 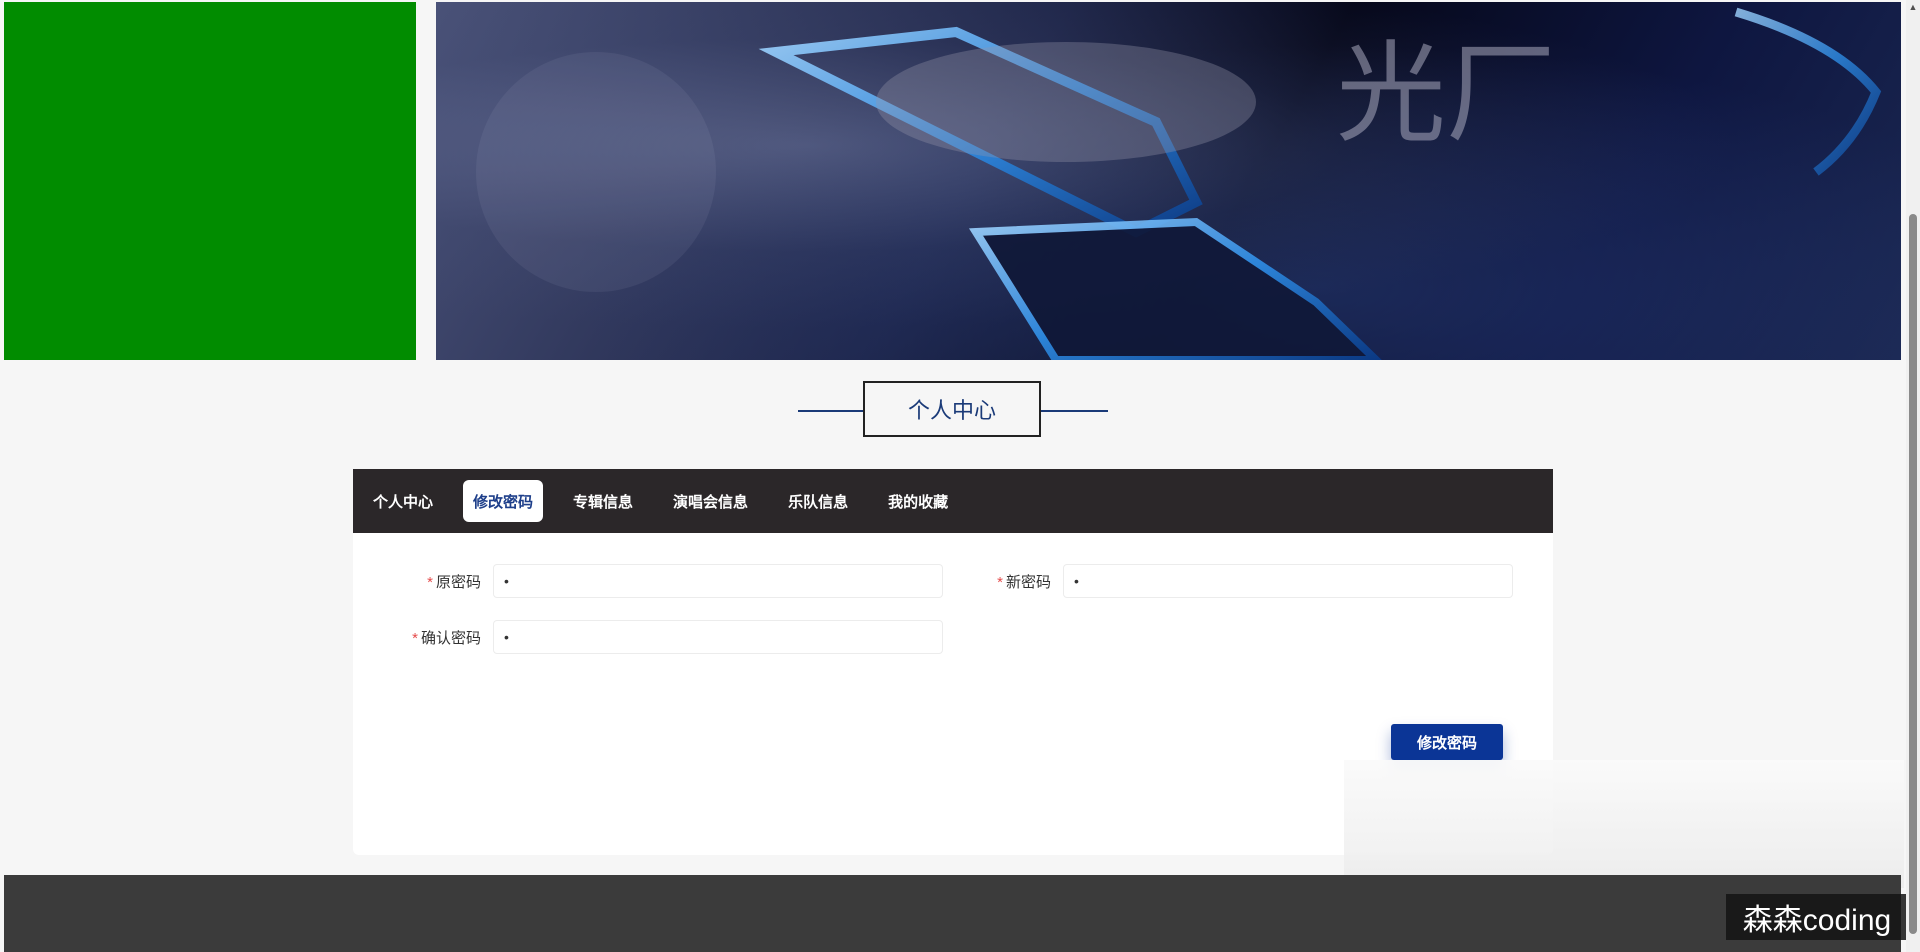 What do you see at coordinates (450, 638) in the screenshot?
I see `confirm-password-label-text: 确认密码` at bounding box center [450, 638].